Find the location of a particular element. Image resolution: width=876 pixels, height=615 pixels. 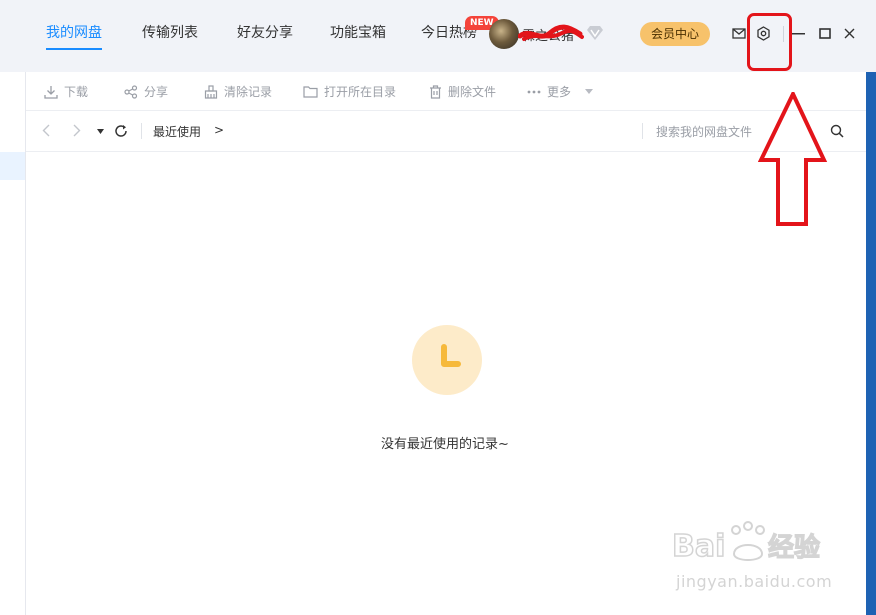

more-label: 更多 is located at coordinates (559, 92).